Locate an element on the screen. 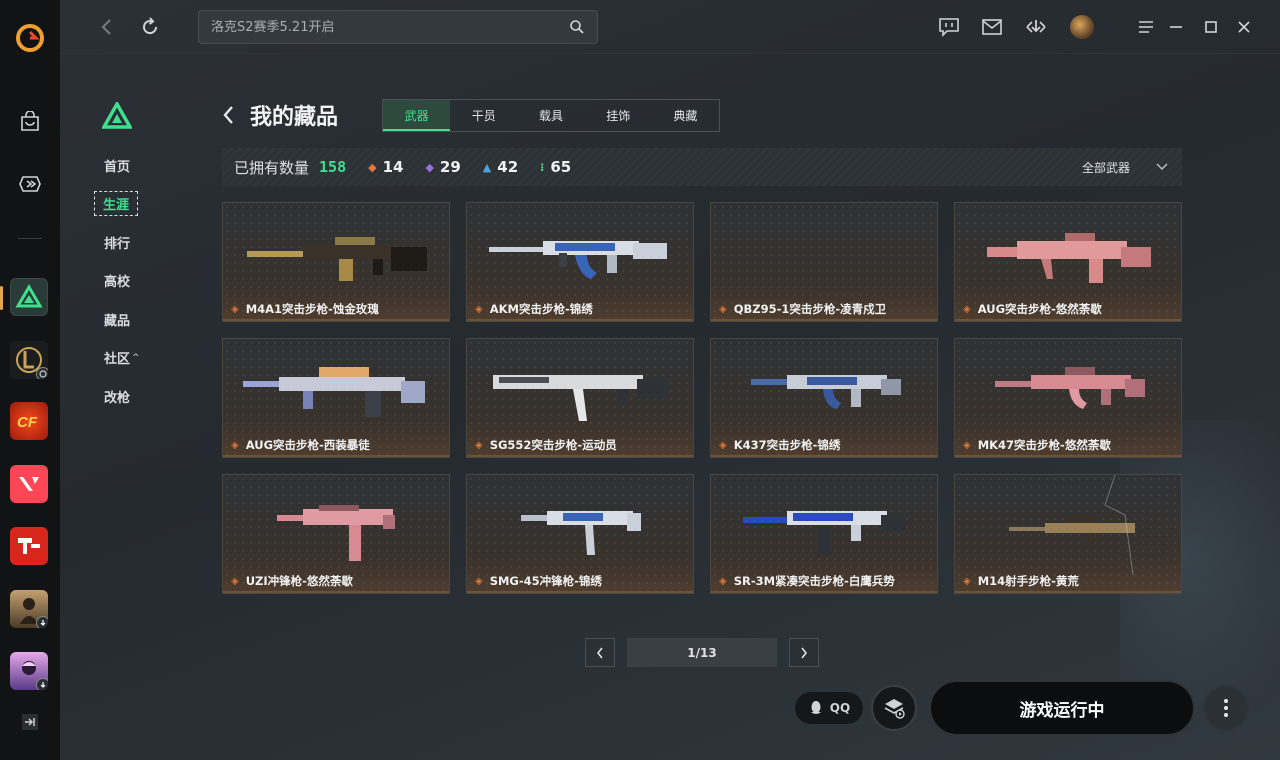 The height and width of the screenshot is (760, 1280). game-anime-icon is located at coordinates (29, 671).